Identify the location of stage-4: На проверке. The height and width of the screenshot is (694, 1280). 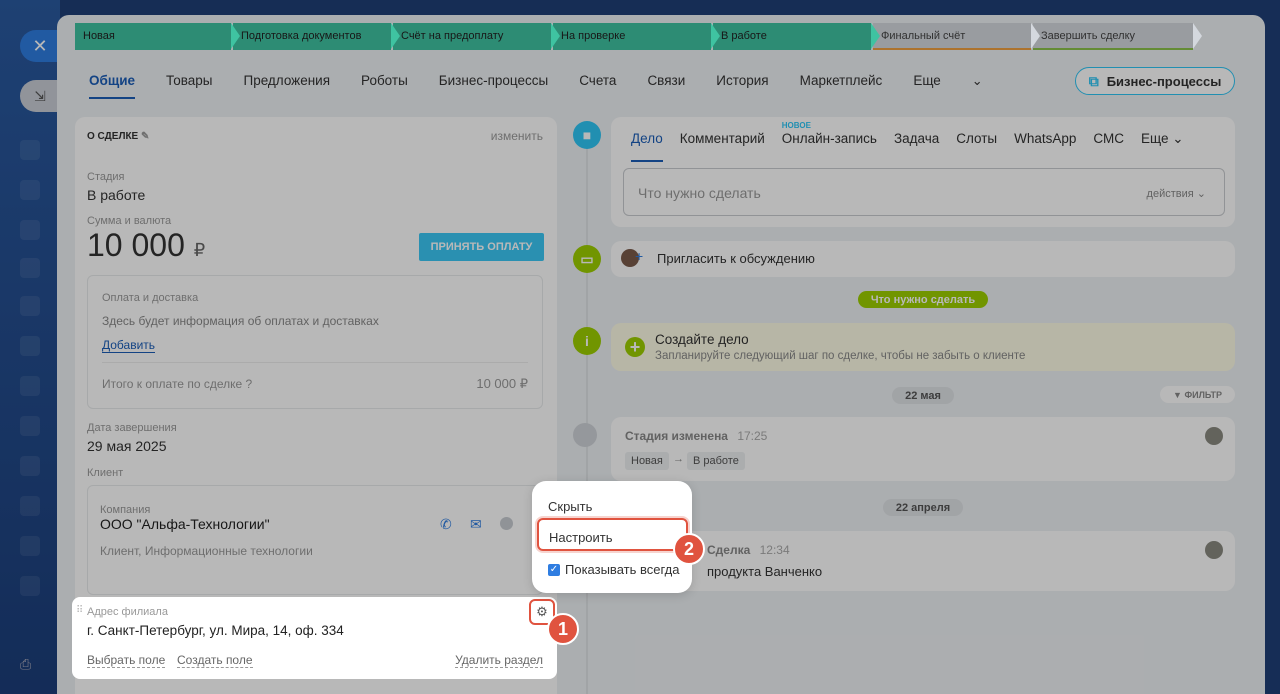
(636, 36).